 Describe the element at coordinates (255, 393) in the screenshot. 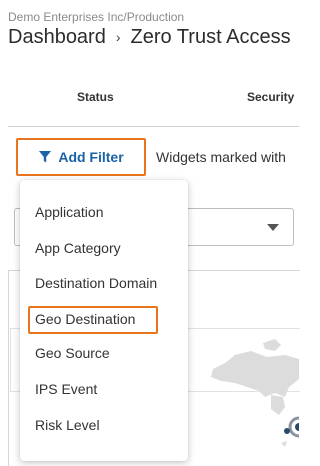

I see `world-map-icon` at that location.